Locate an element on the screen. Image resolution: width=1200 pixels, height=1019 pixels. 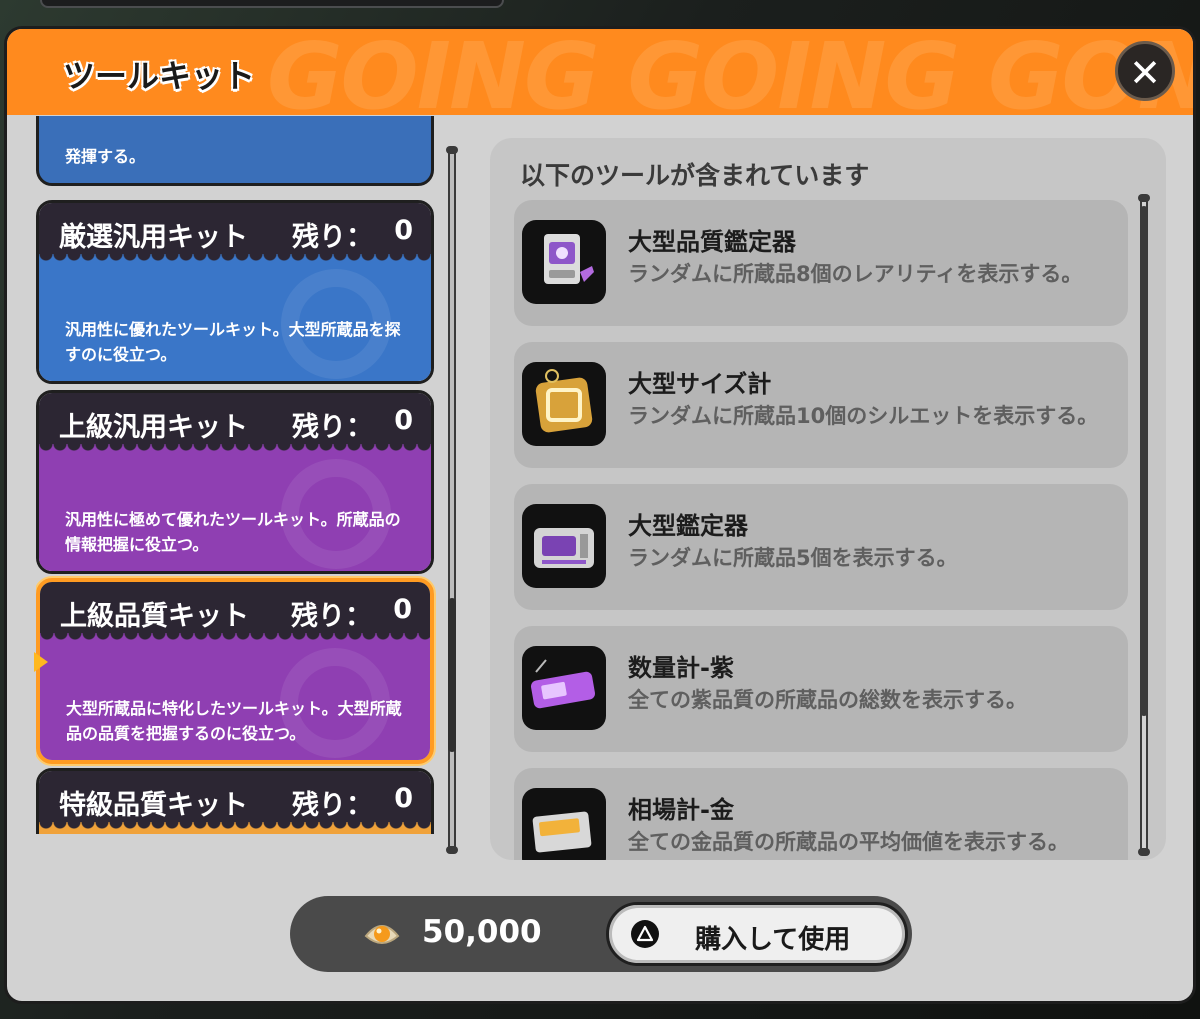
kit-card-body: 汎用性に極めて優れたツールキット。所蔵品の情報把握に役立つ。 is located at coordinates (235, 507).